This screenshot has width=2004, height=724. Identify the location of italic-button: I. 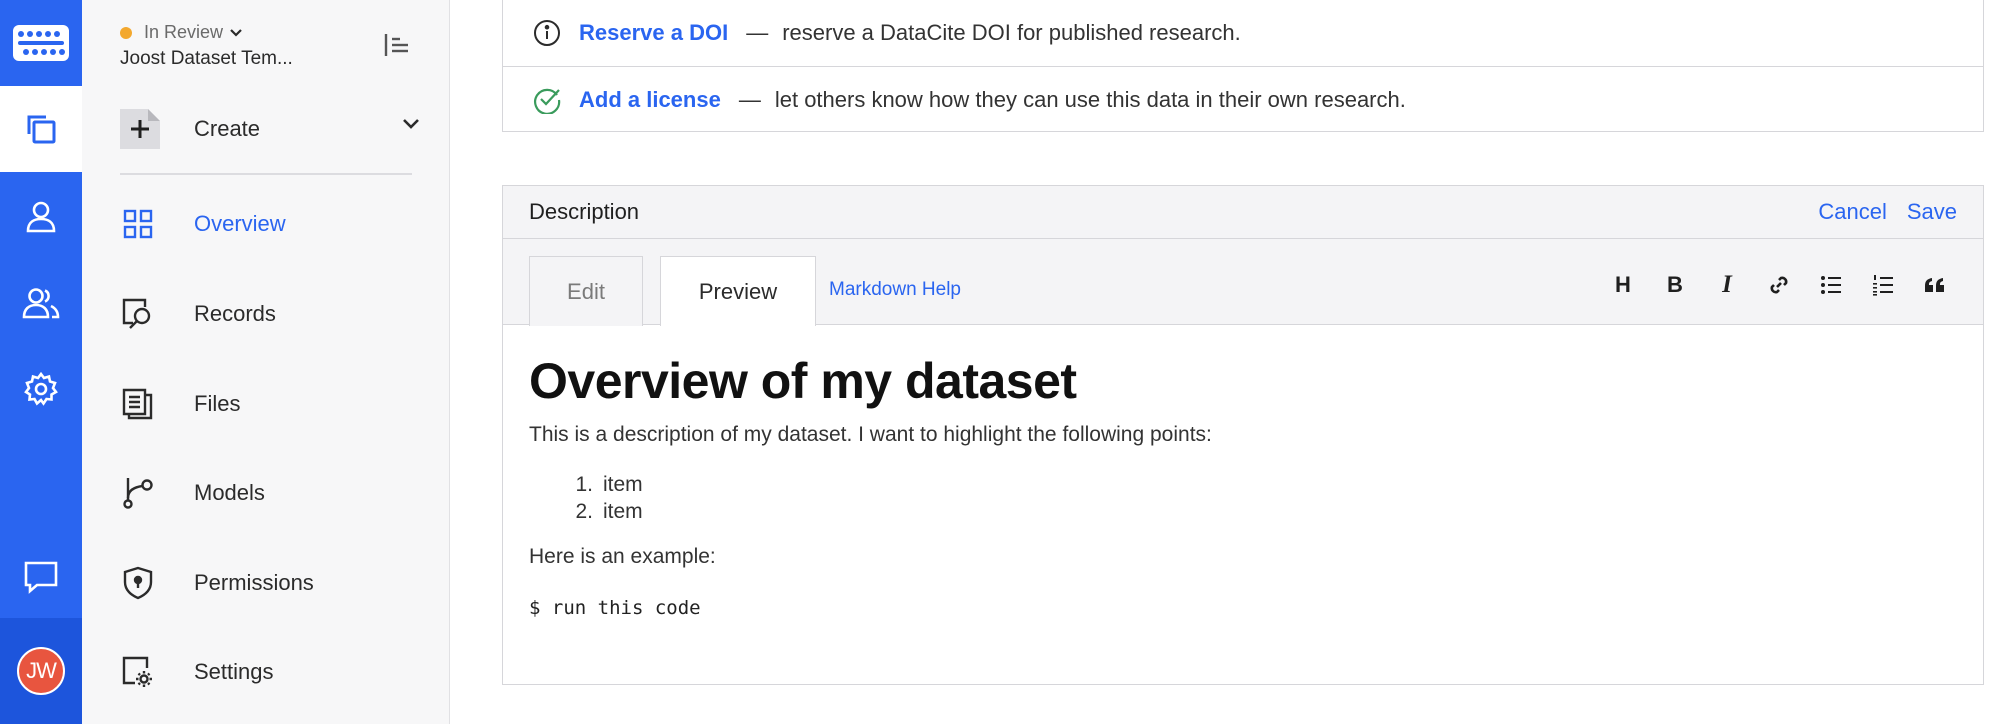
(1727, 285).